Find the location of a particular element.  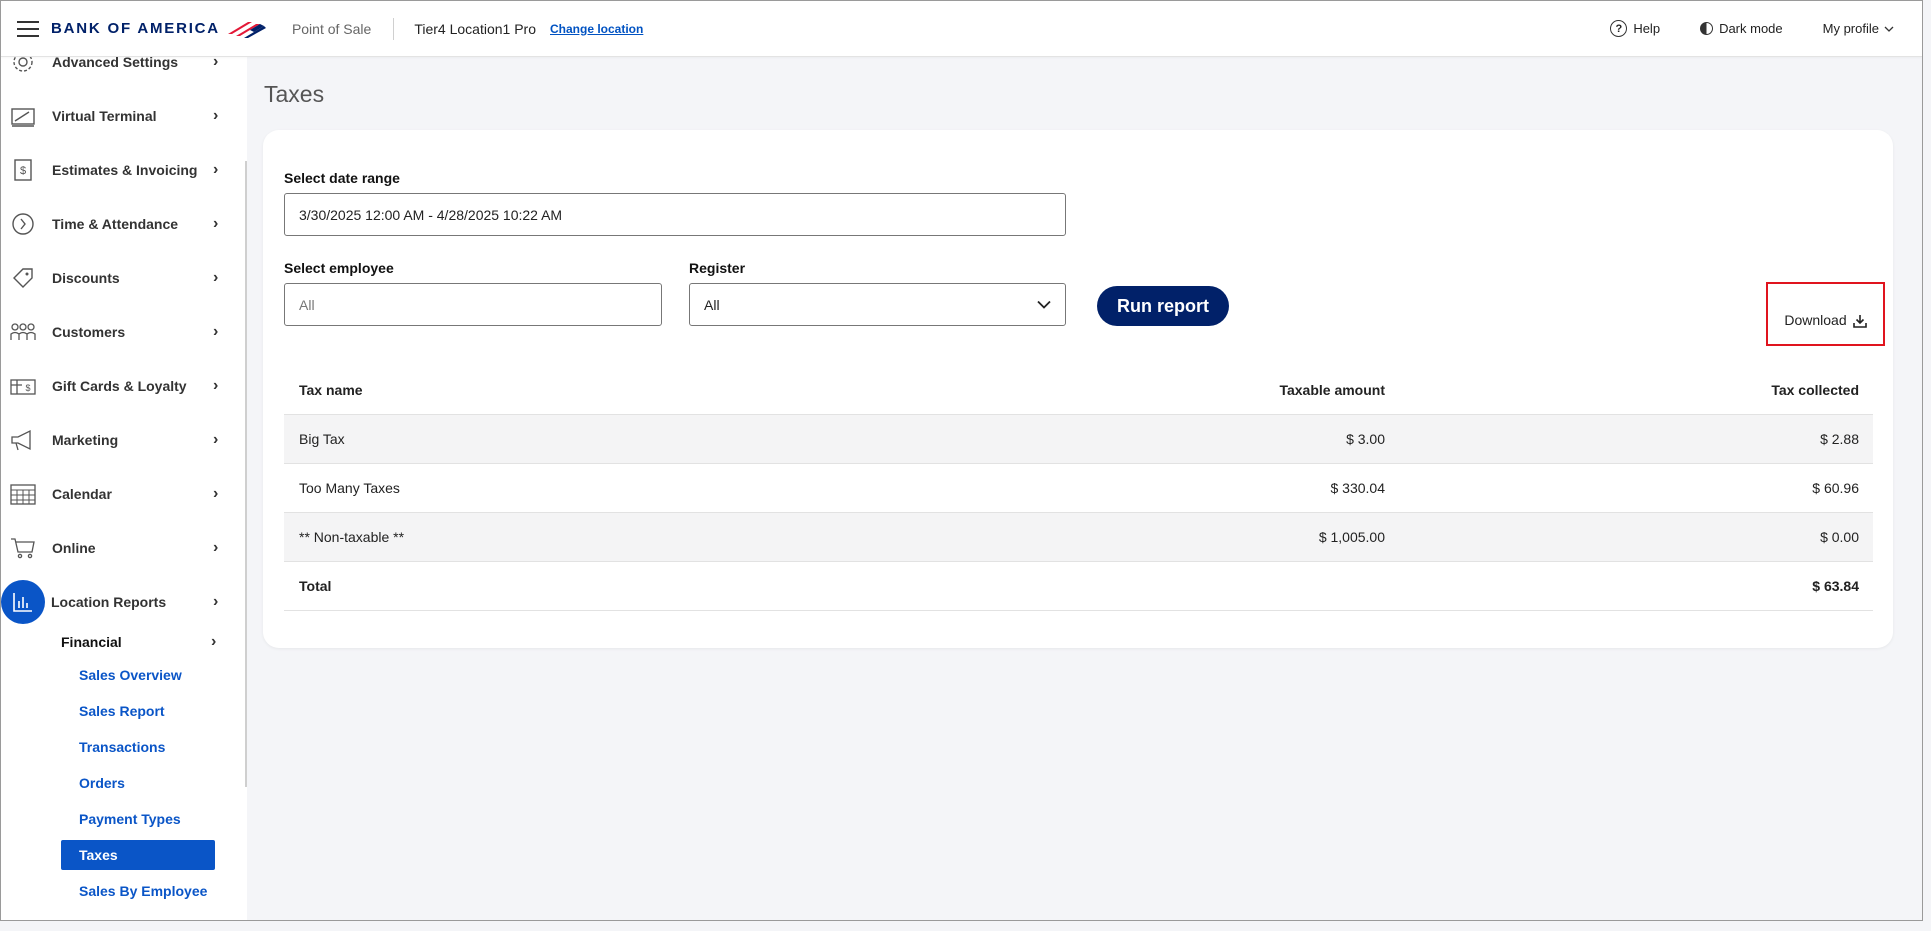

taxable-amount-cell: $ 330.04 is located at coordinates (1358, 488).